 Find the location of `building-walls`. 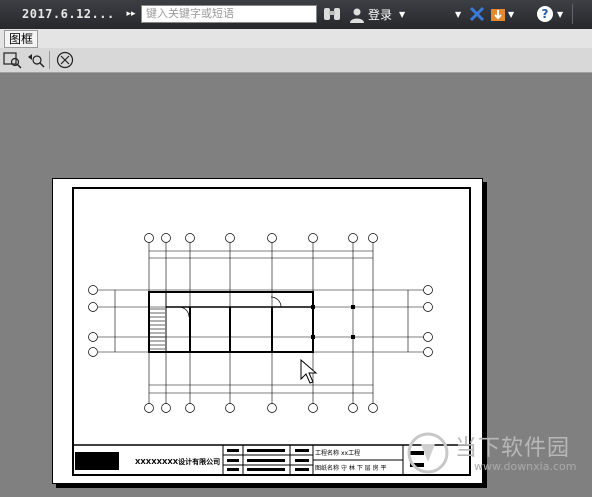

building-walls is located at coordinates (231, 322).